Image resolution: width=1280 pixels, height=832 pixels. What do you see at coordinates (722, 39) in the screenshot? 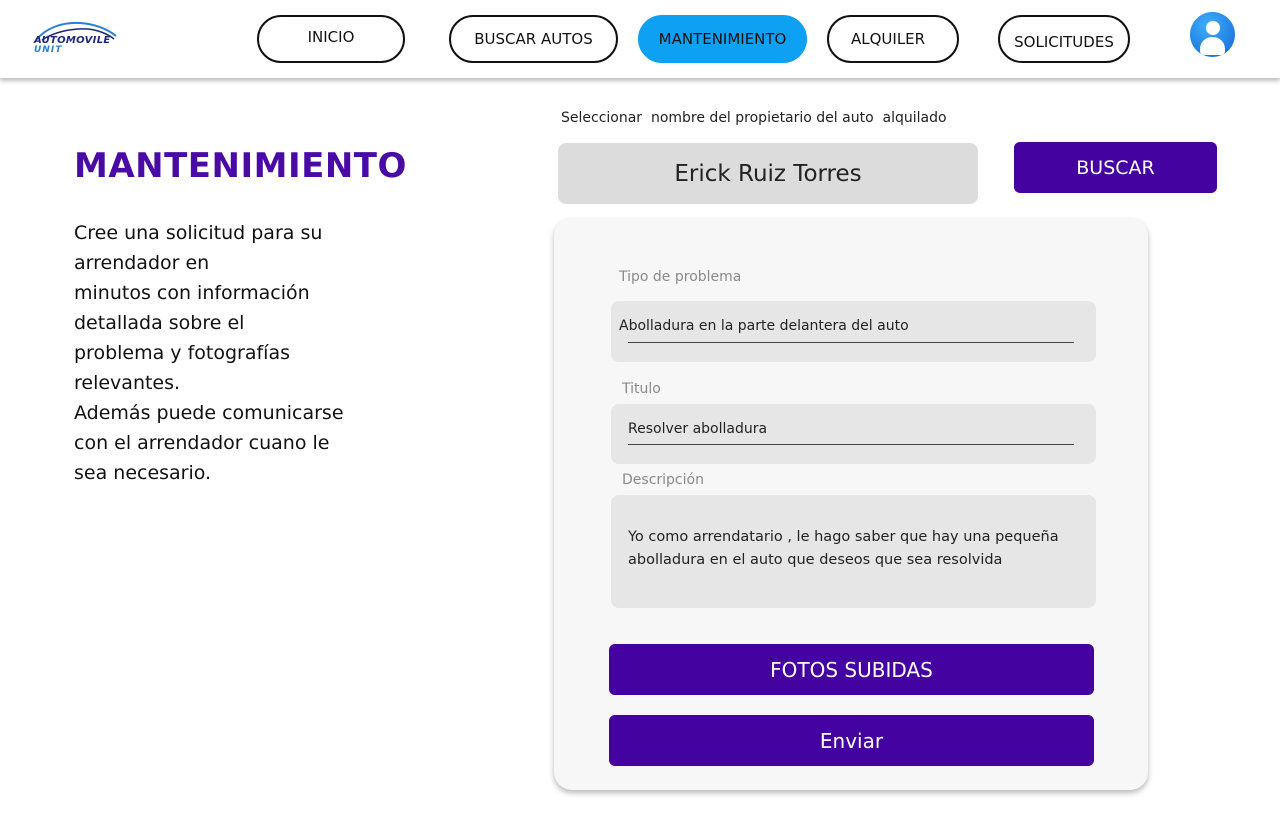
I see `nav-mantenimiento-button: MANTENIMIENTO` at bounding box center [722, 39].